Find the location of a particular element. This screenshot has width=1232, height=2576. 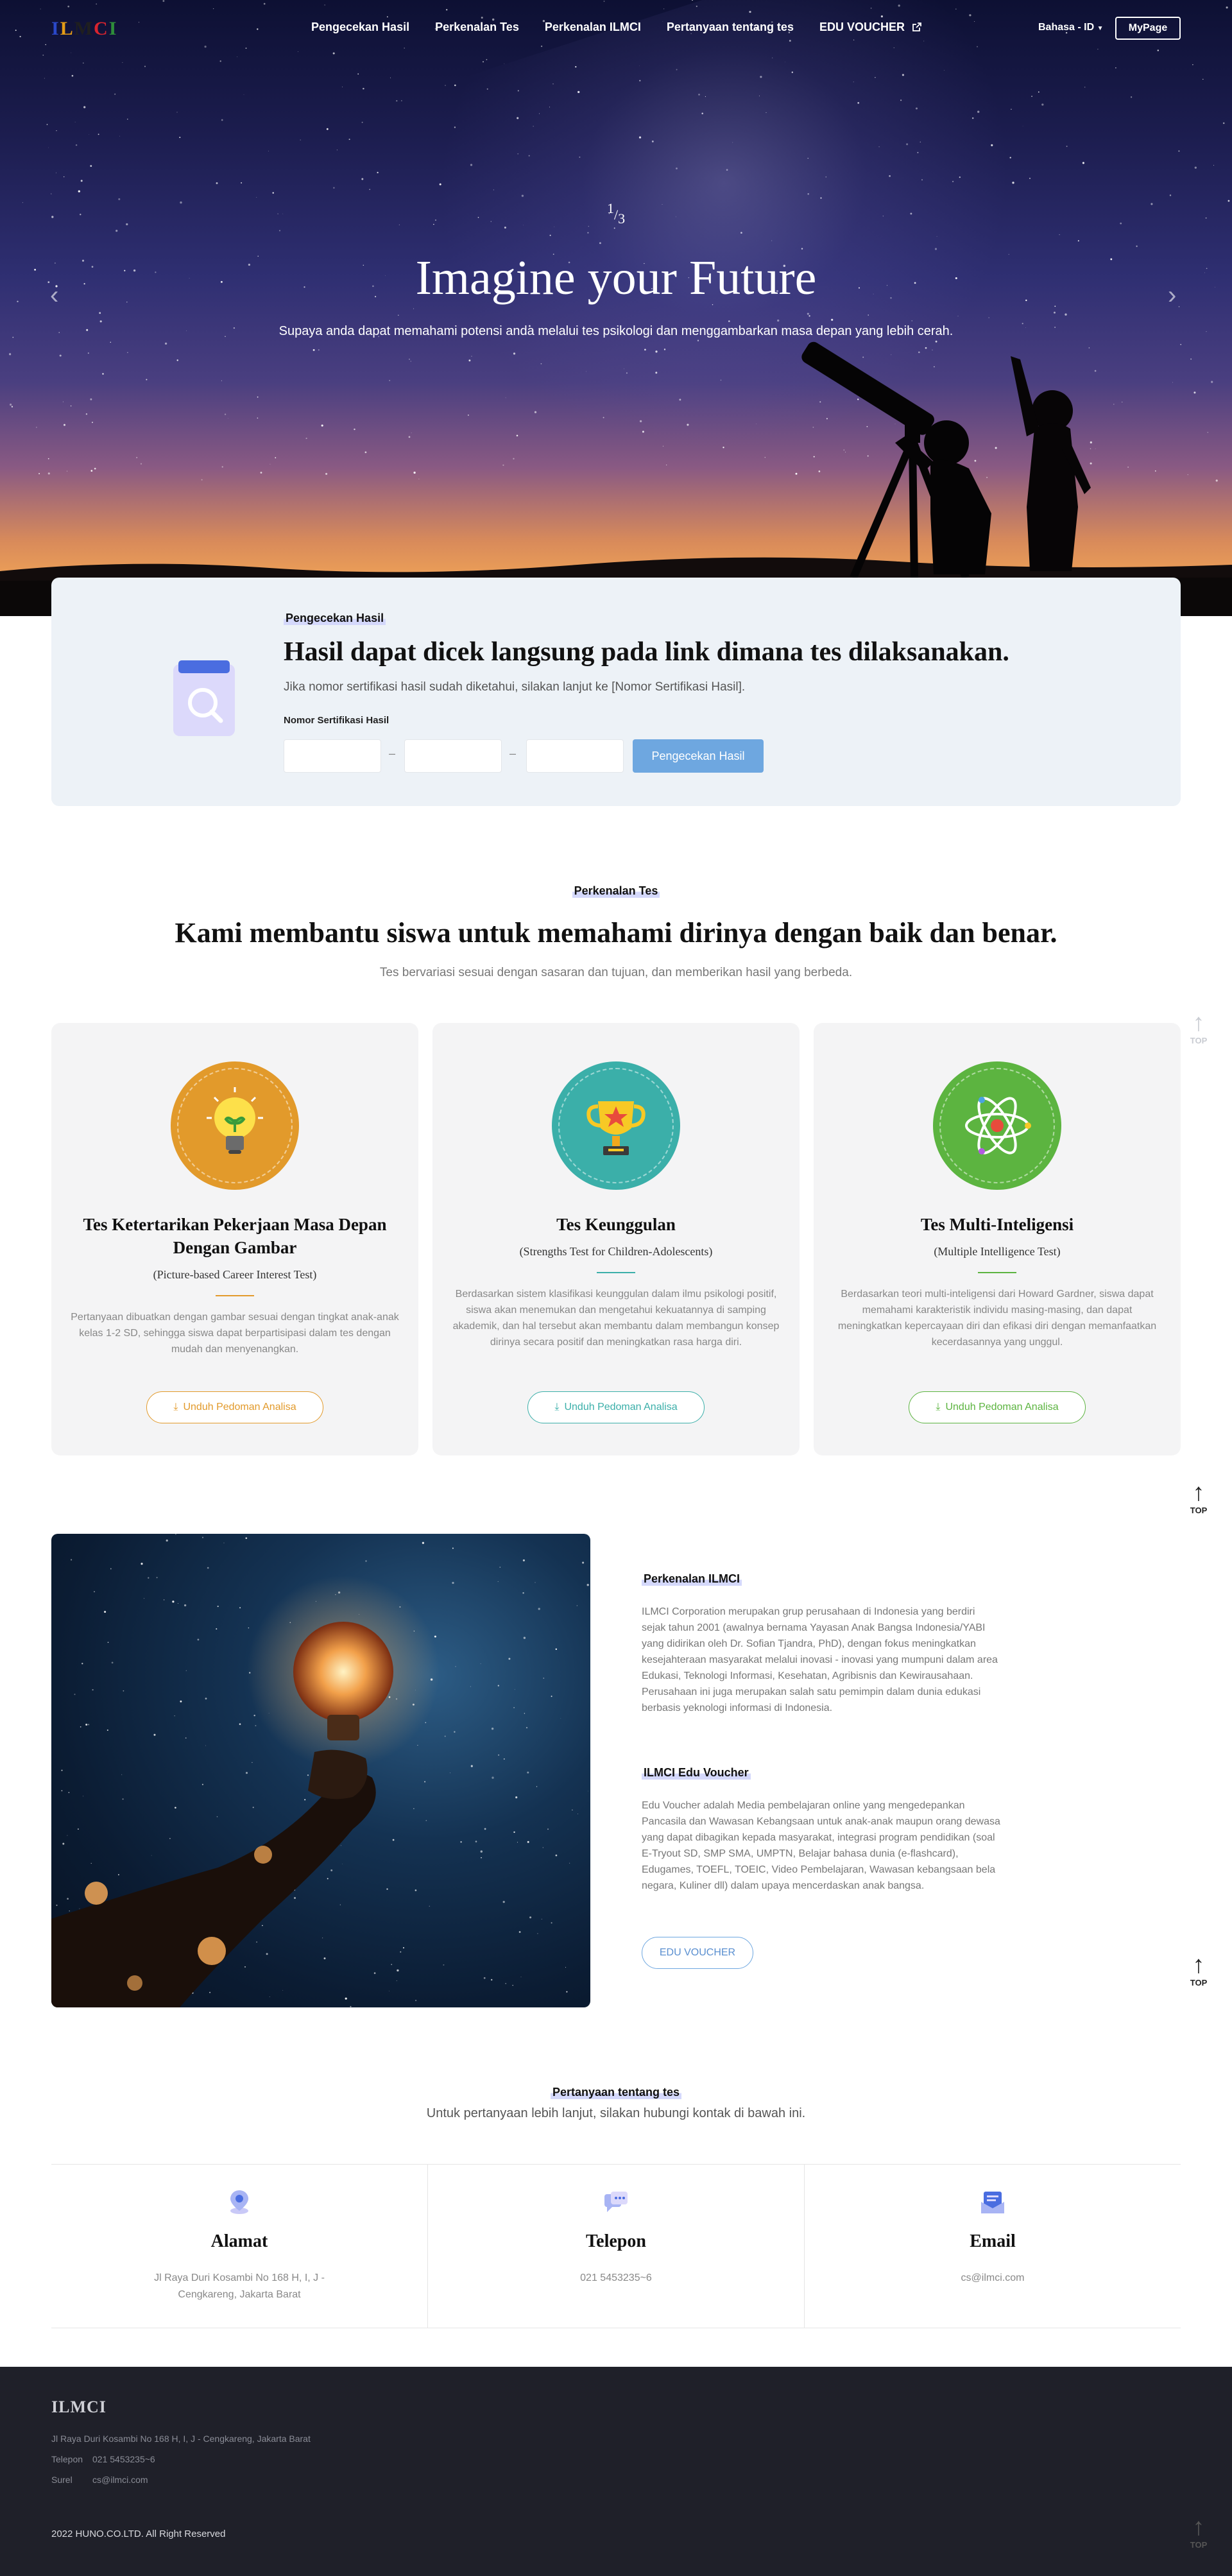

logo: ILMCI is located at coordinates (84, 29).